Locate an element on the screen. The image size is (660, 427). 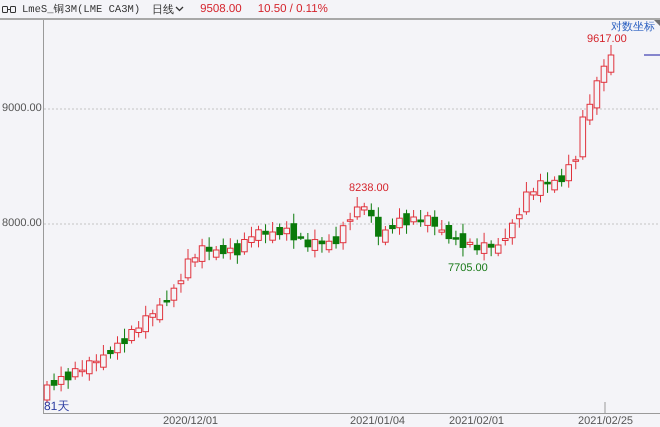
last-price: 9508.00 is located at coordinates (221, 9).